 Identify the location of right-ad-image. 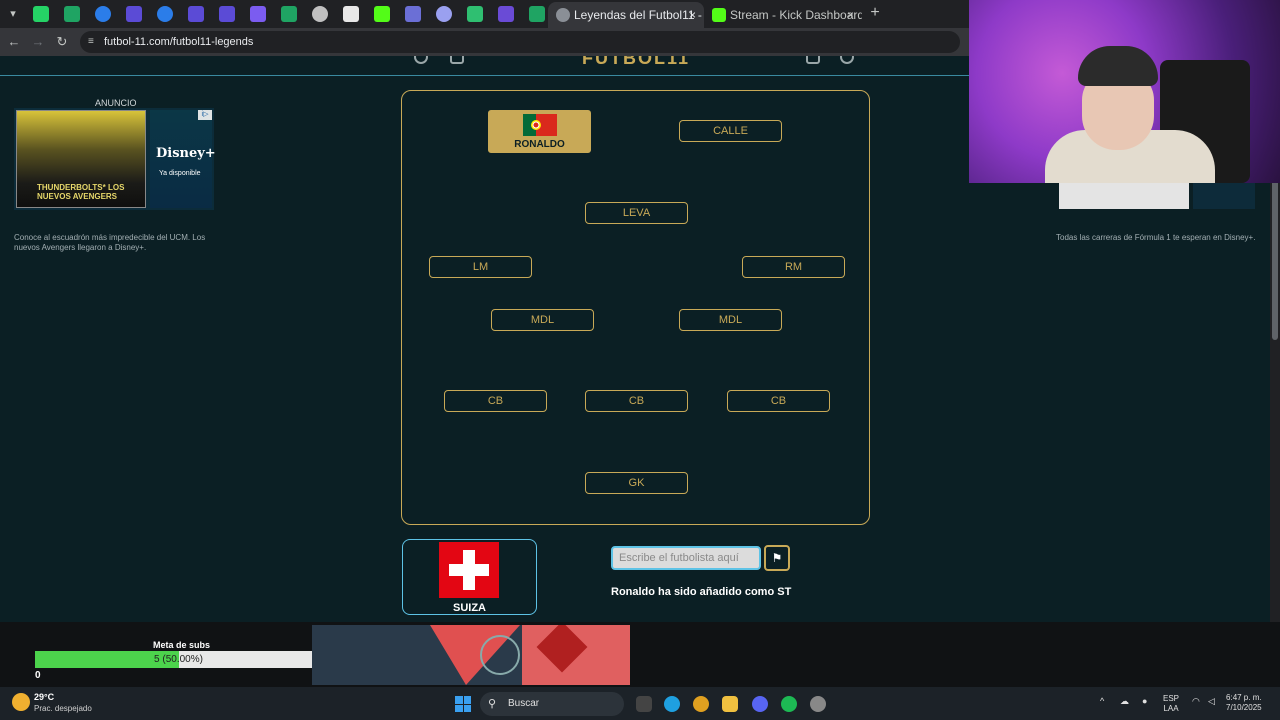
(1124, 196).